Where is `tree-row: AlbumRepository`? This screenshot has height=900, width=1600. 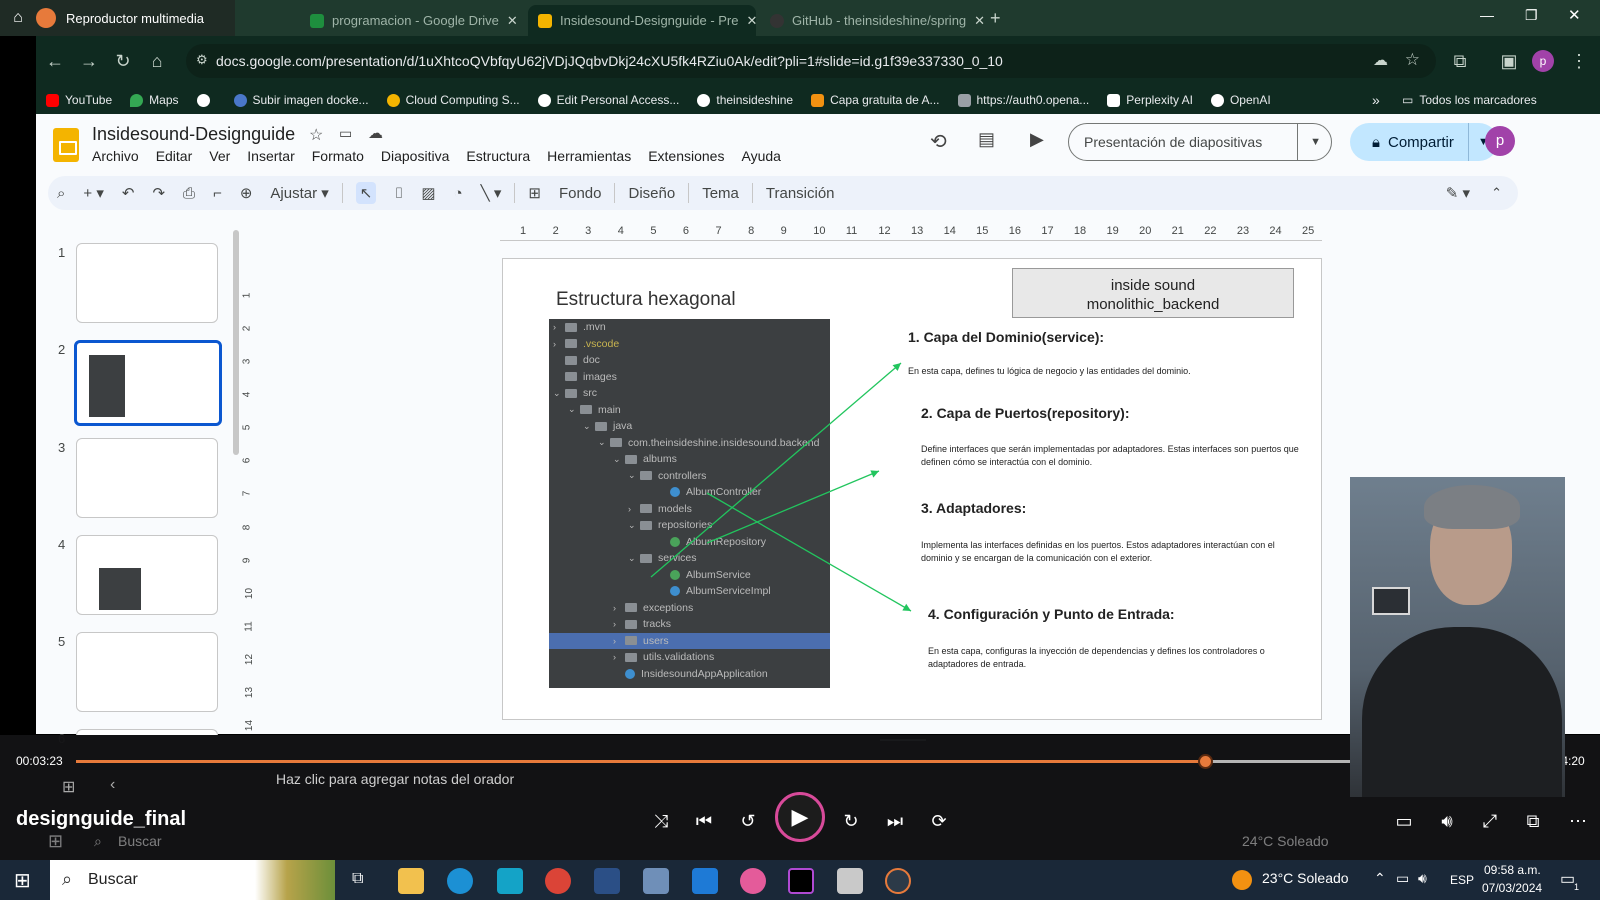 tree-row: AlbumRepository is located at coordinates (712, 542).